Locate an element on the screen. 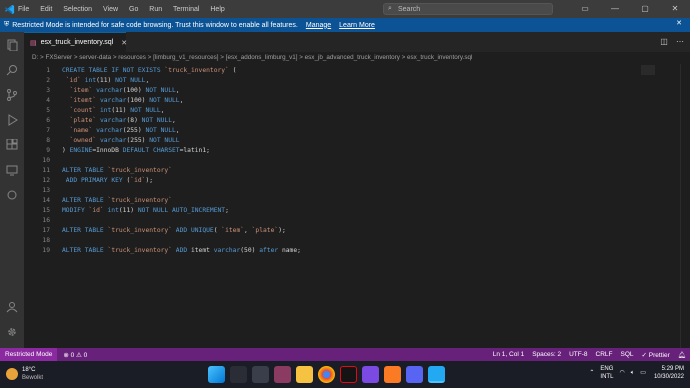 The image size is (690, 388). line-number: 18 is located at coordinates (46, 240).